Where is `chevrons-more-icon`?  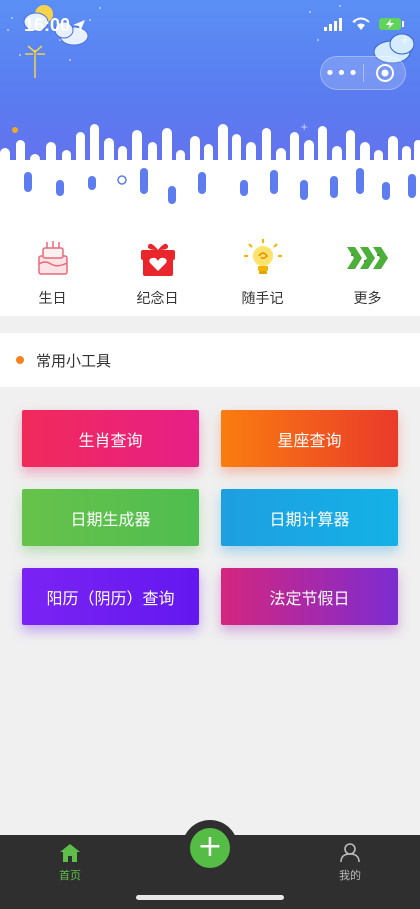 chevrons-more-icon is located at coordinates (368, 258).